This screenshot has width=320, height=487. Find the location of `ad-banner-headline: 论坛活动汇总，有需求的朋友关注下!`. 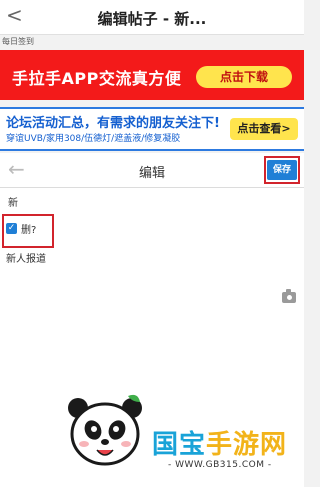

ad-banner-headline: 论坛活动汇总，有需求的朋友关注下! is located at coordinates (113, 123).